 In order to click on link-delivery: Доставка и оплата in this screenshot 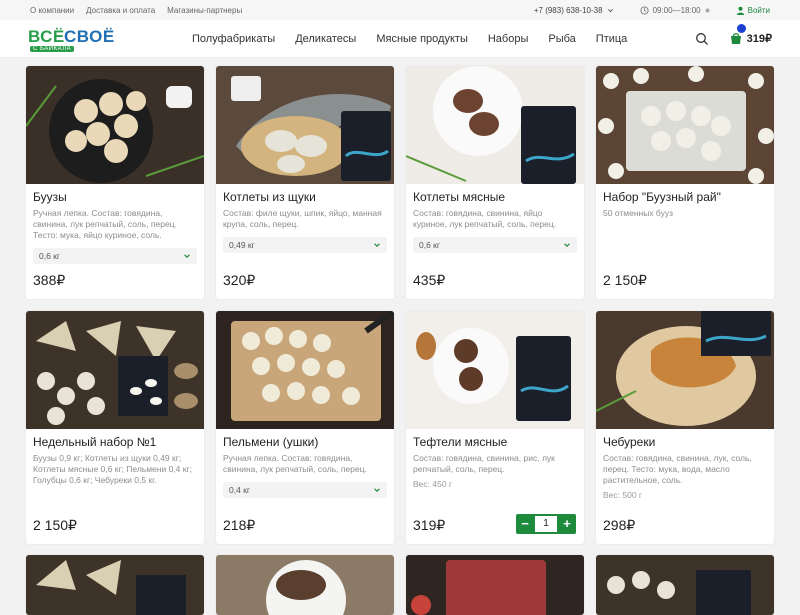, I will do `click(120, 10)`.